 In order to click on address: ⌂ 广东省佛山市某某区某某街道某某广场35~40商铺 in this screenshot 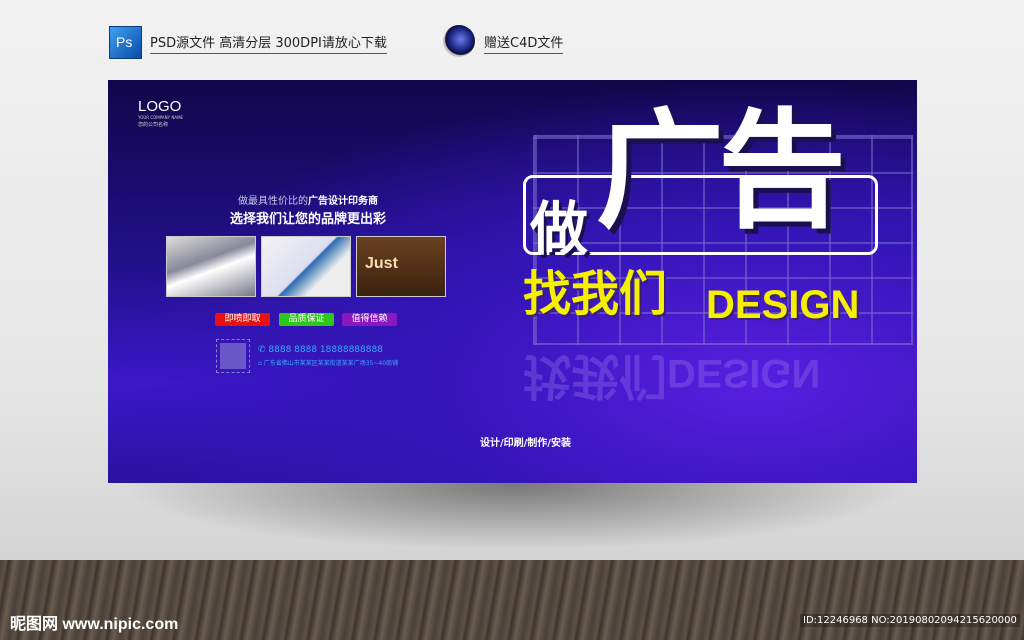, I will do `click(328, 362)`.